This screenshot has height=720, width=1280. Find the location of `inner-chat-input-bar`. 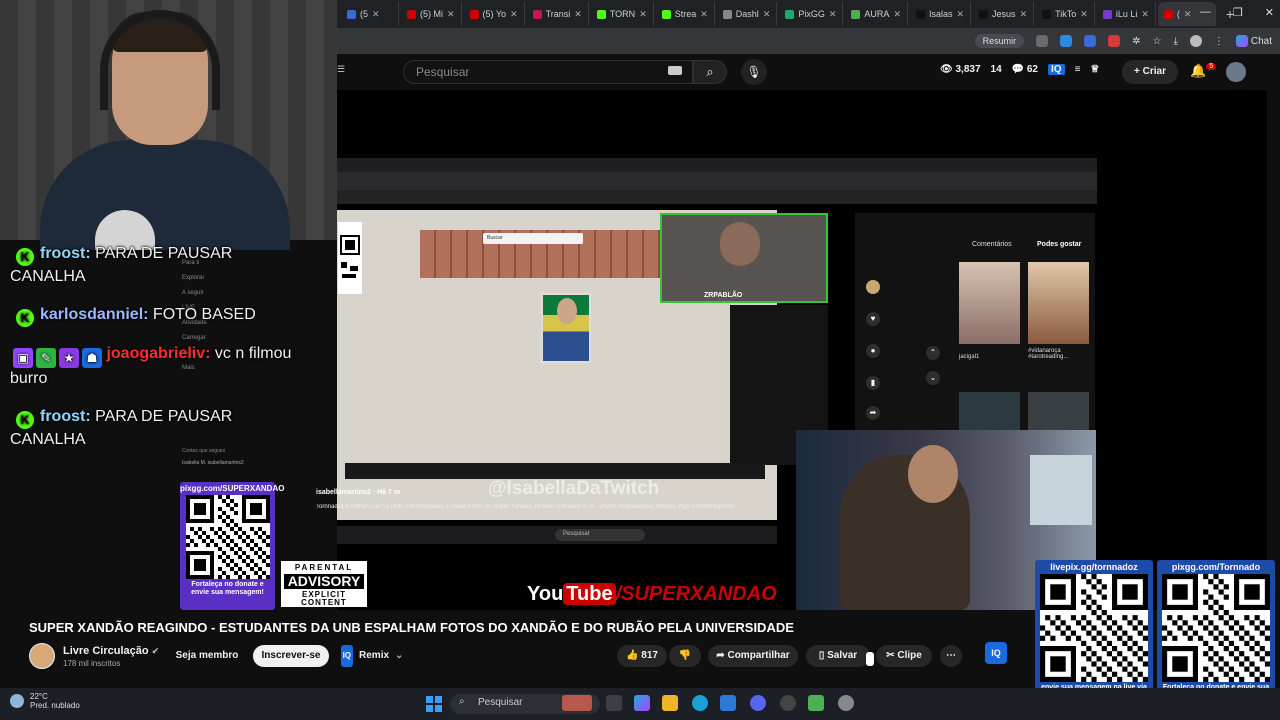

inner-chat-input-bar is located at coordinates (555, 471).